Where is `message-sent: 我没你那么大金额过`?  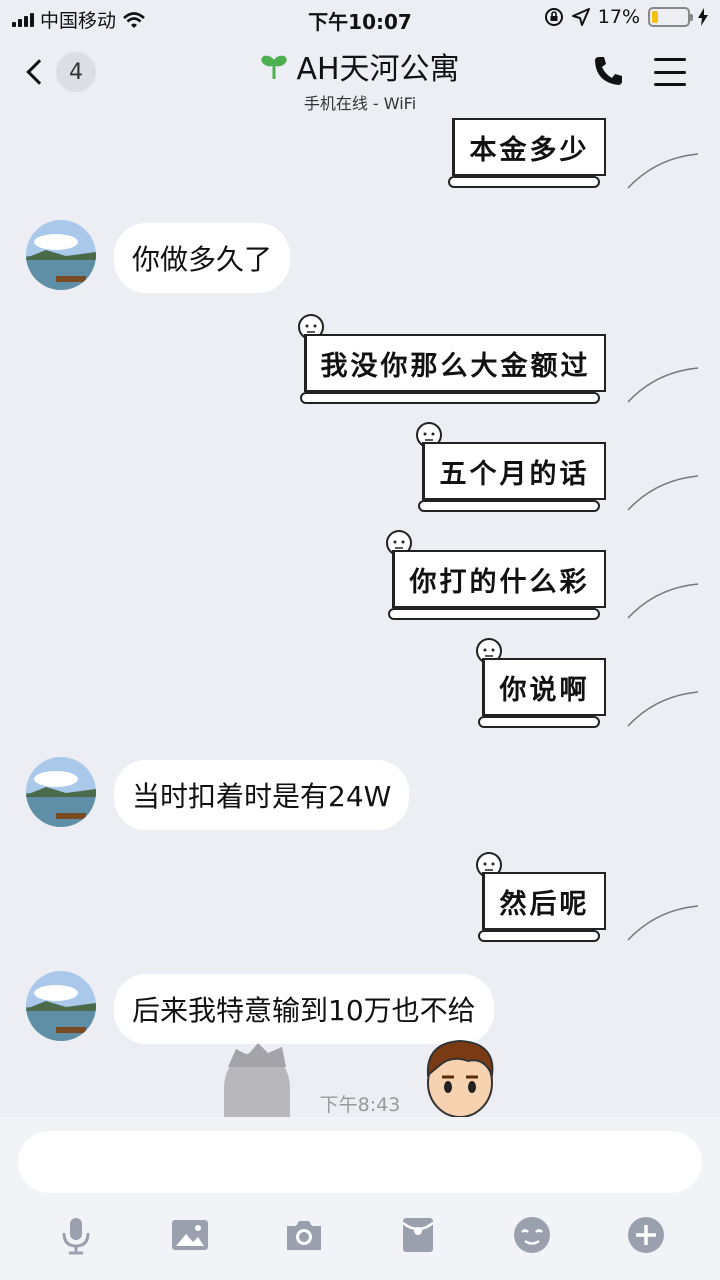 message-sent: 我没你那么大金额过 is located at coordinates (452, 359).